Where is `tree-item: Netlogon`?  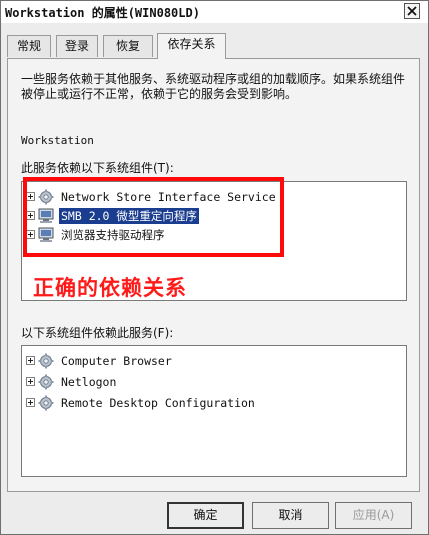 tree-item: Netlogon is located at coordinates (72, 381).